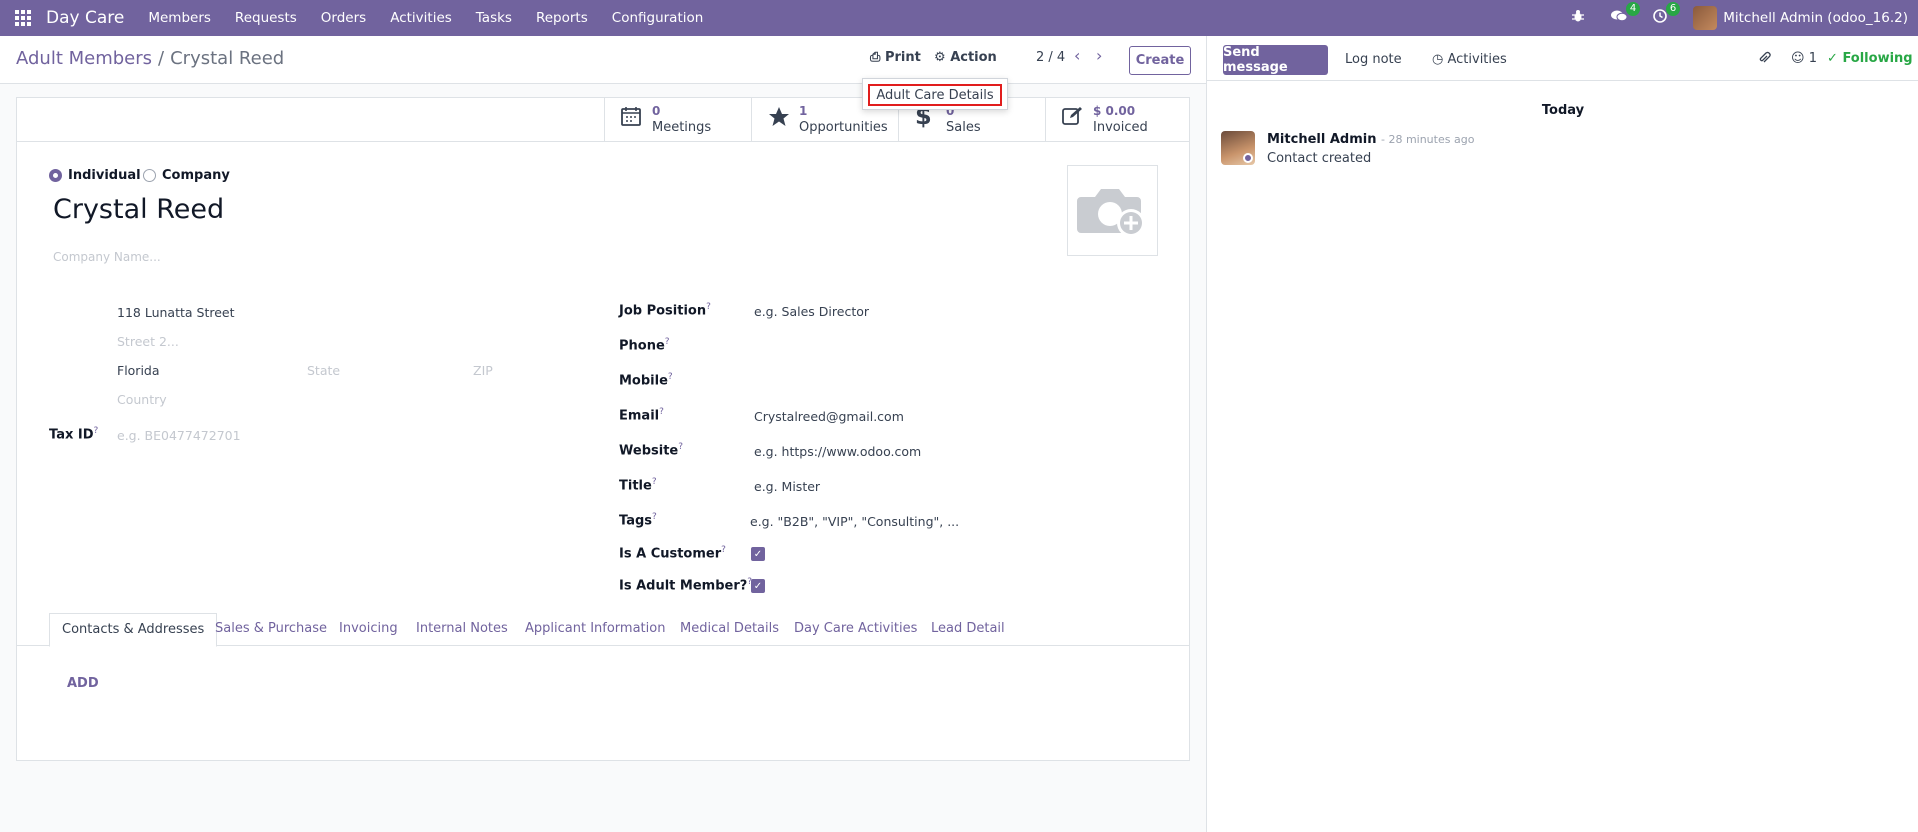  Describe the element at coordinates (227, 58) in the screenshot. I see `breadcrumb-current: Crystal Reed` at that location.